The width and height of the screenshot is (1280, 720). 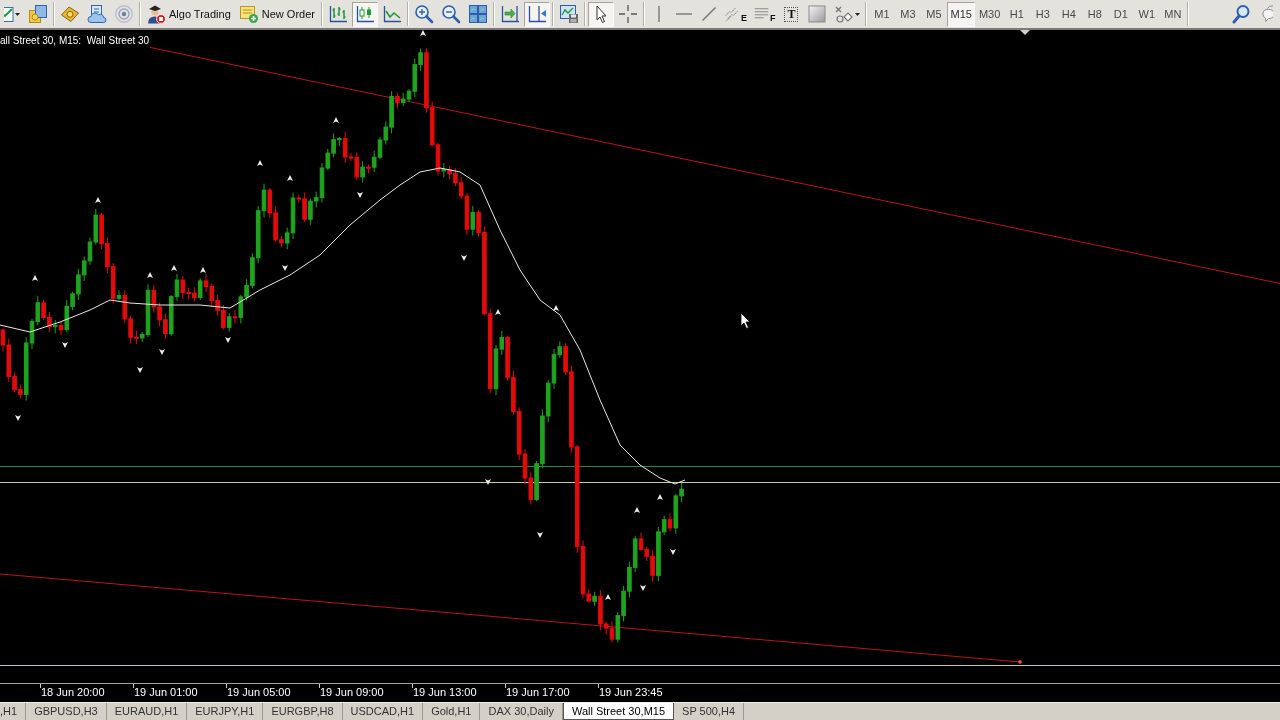 I want to click on tile-windows-icon, so click(x=477, y=14).